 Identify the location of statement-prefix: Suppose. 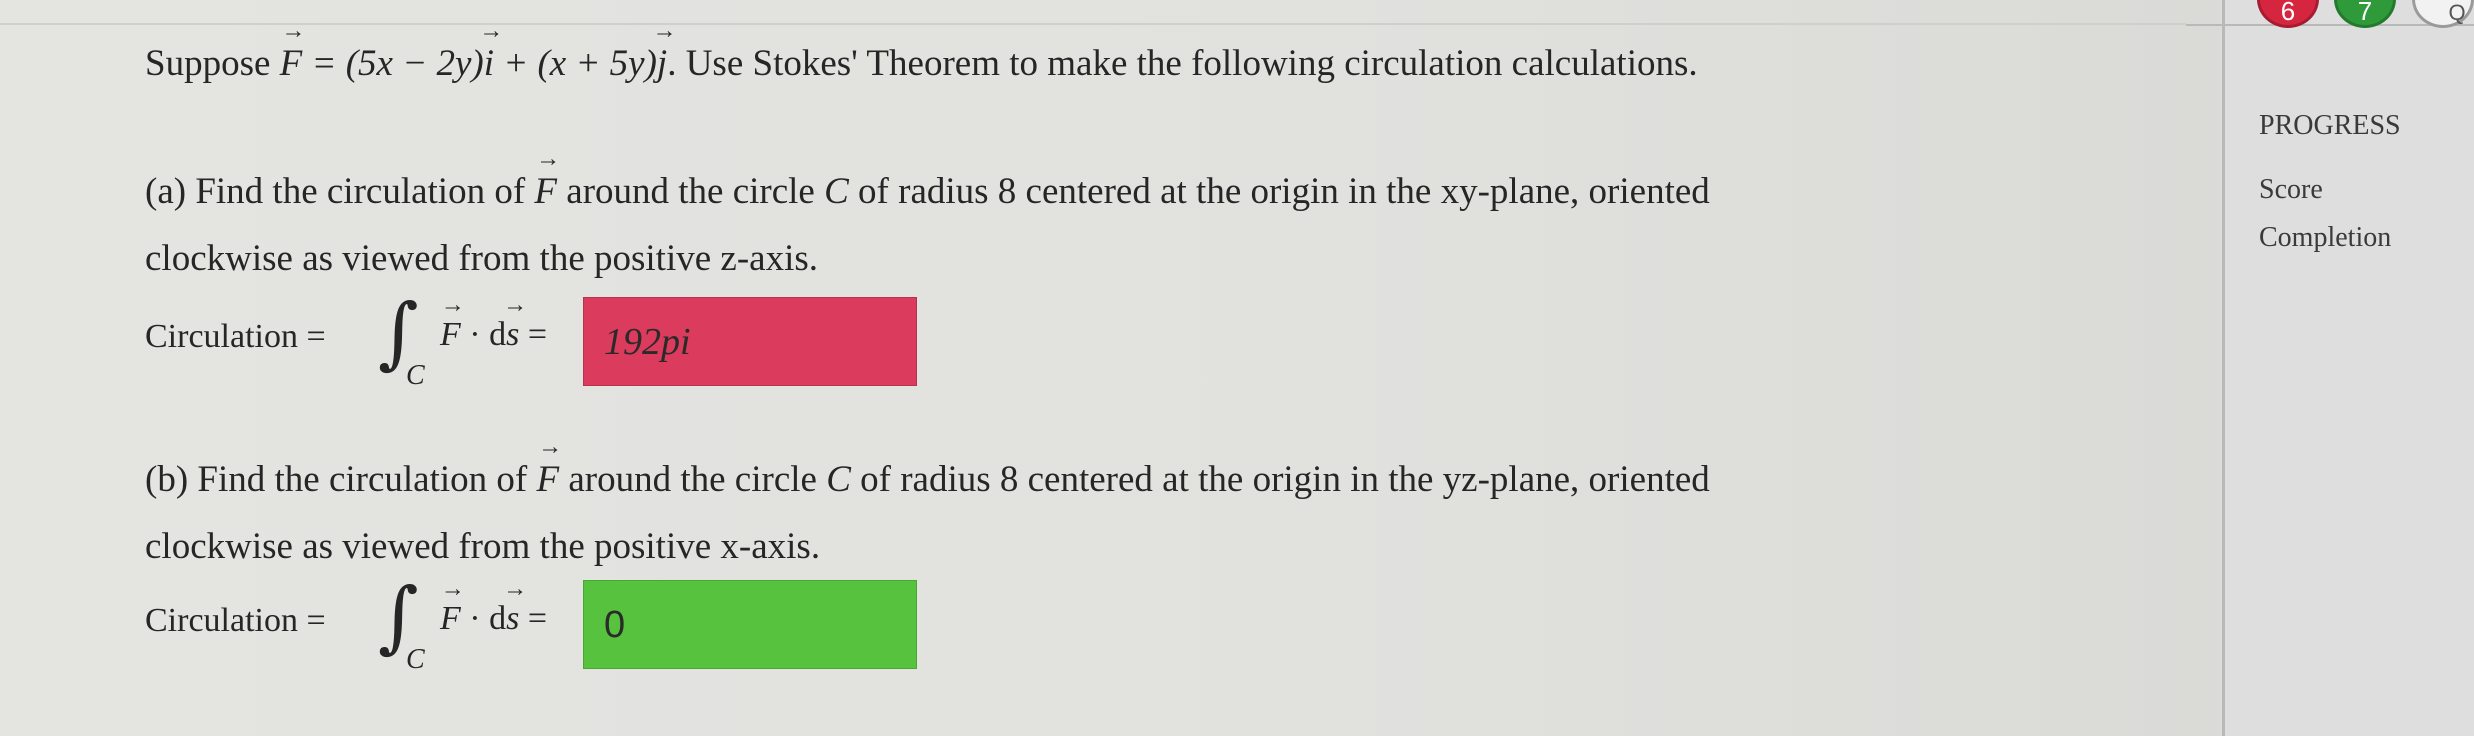
(212, 63).